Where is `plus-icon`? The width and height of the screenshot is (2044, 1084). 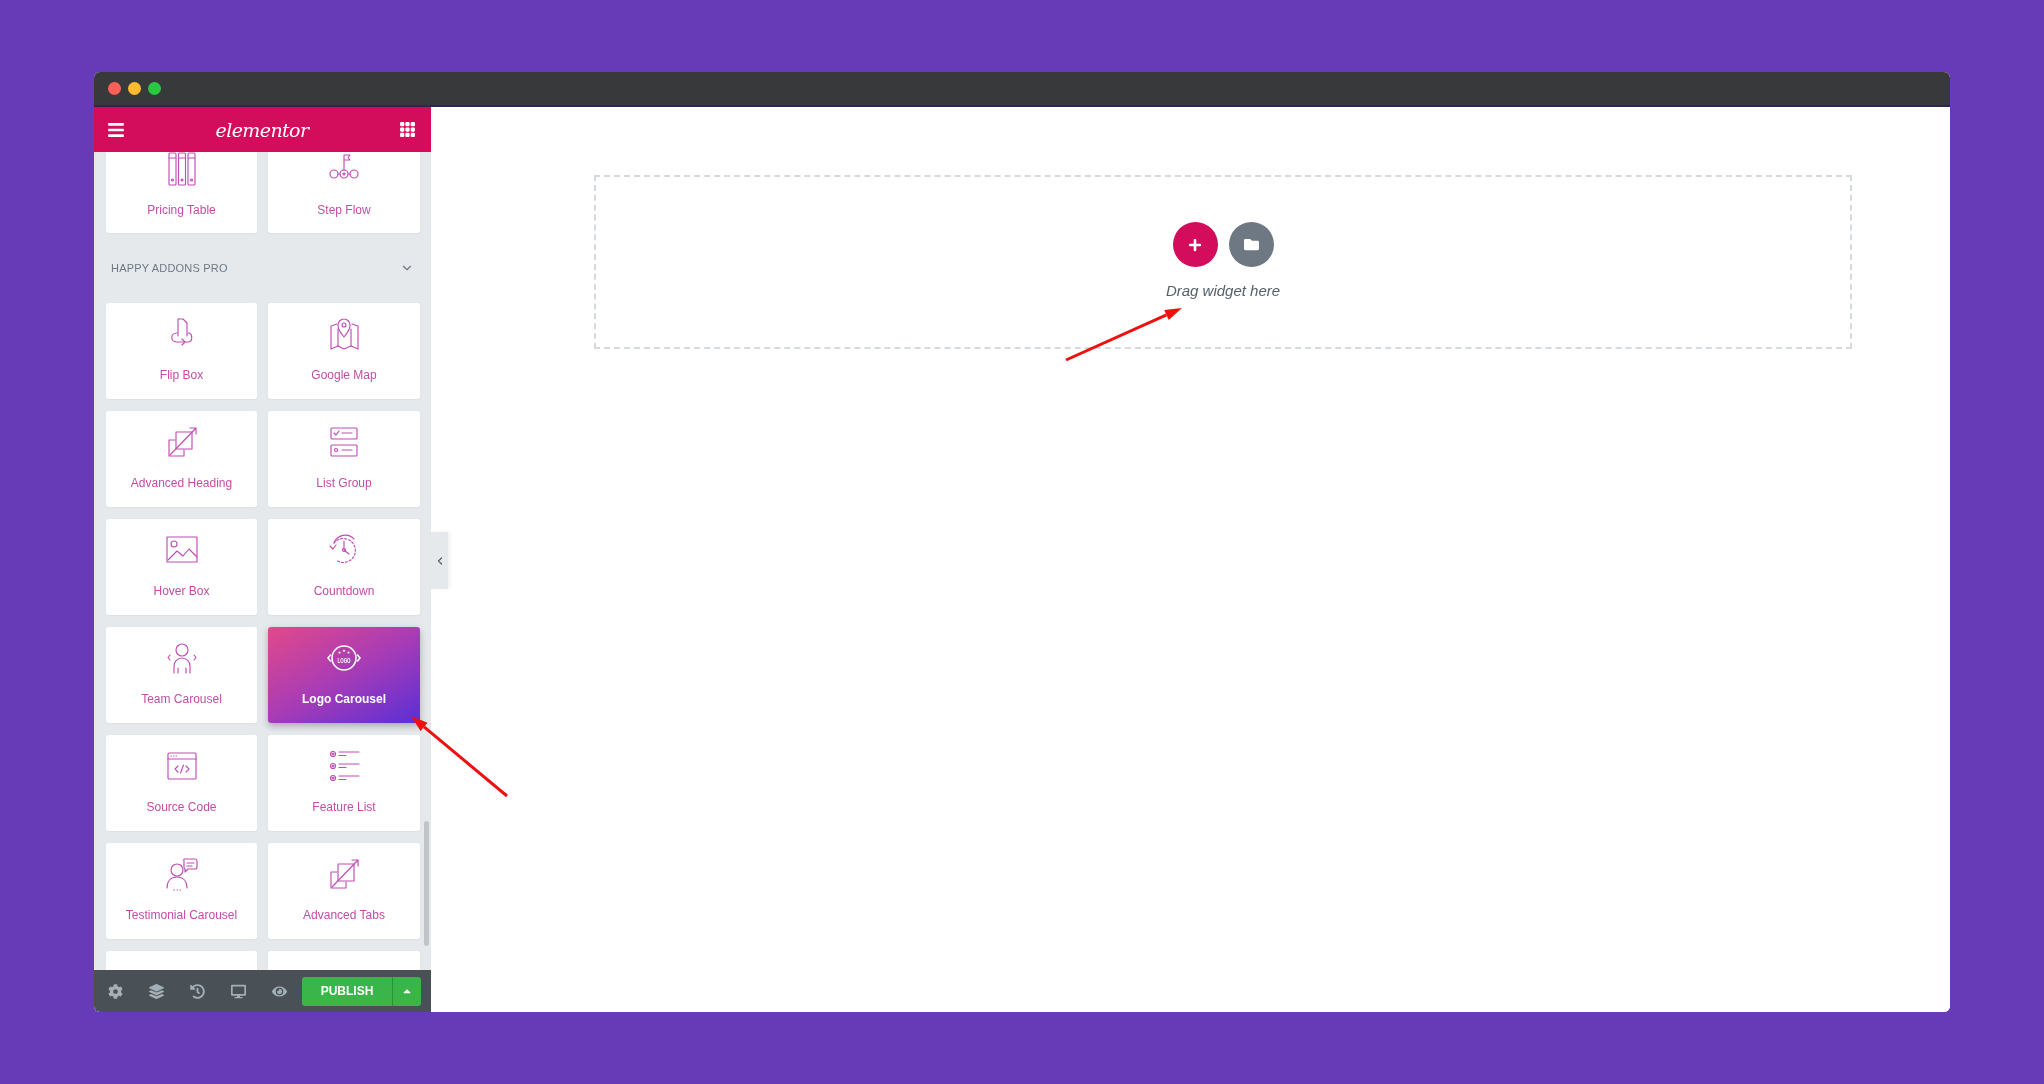
plus-icon is located at coordinates (1195, 244).